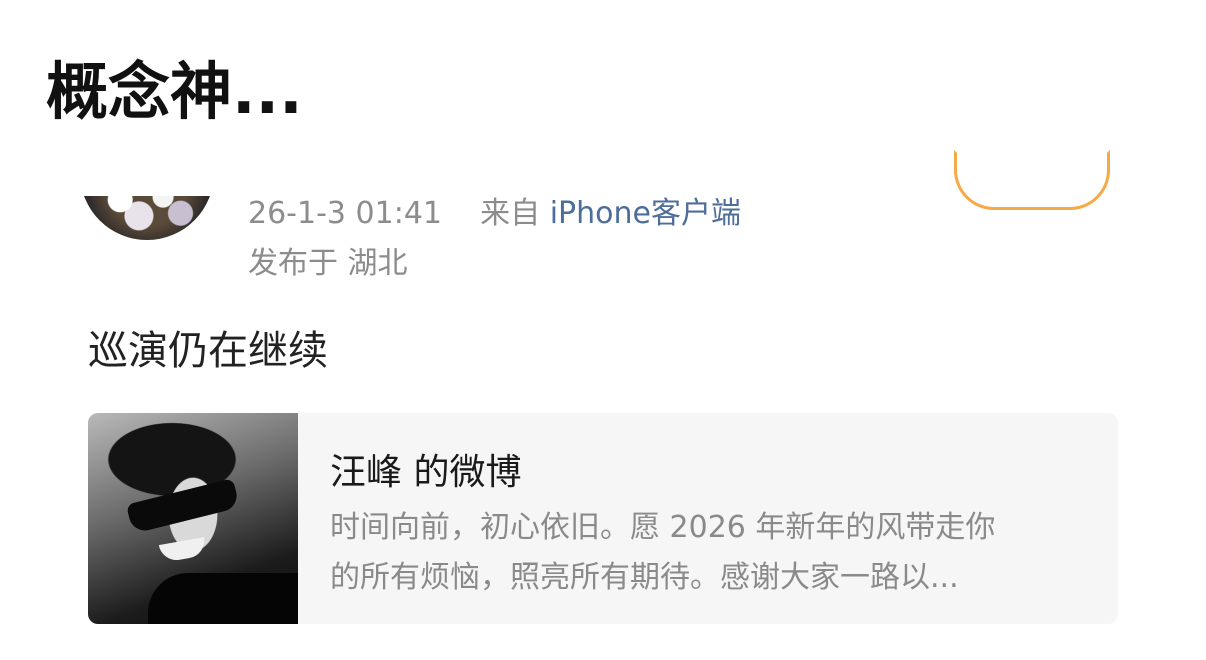 This screenshot has height=660, width=1206. Describe the element at coordinates (426, 472) in the screenshot. I see `card-title: 汪峰 的微博` at that location.